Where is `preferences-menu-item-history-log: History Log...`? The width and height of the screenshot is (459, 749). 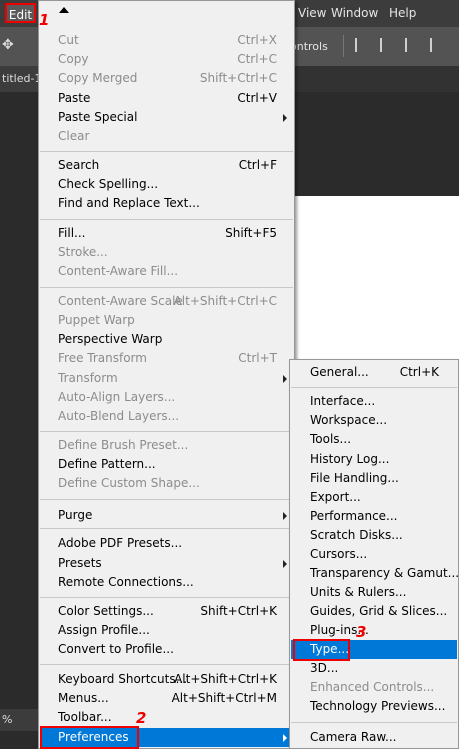 preferences-menu-item-history-log: History Log... is located at coordinates (374, 459).